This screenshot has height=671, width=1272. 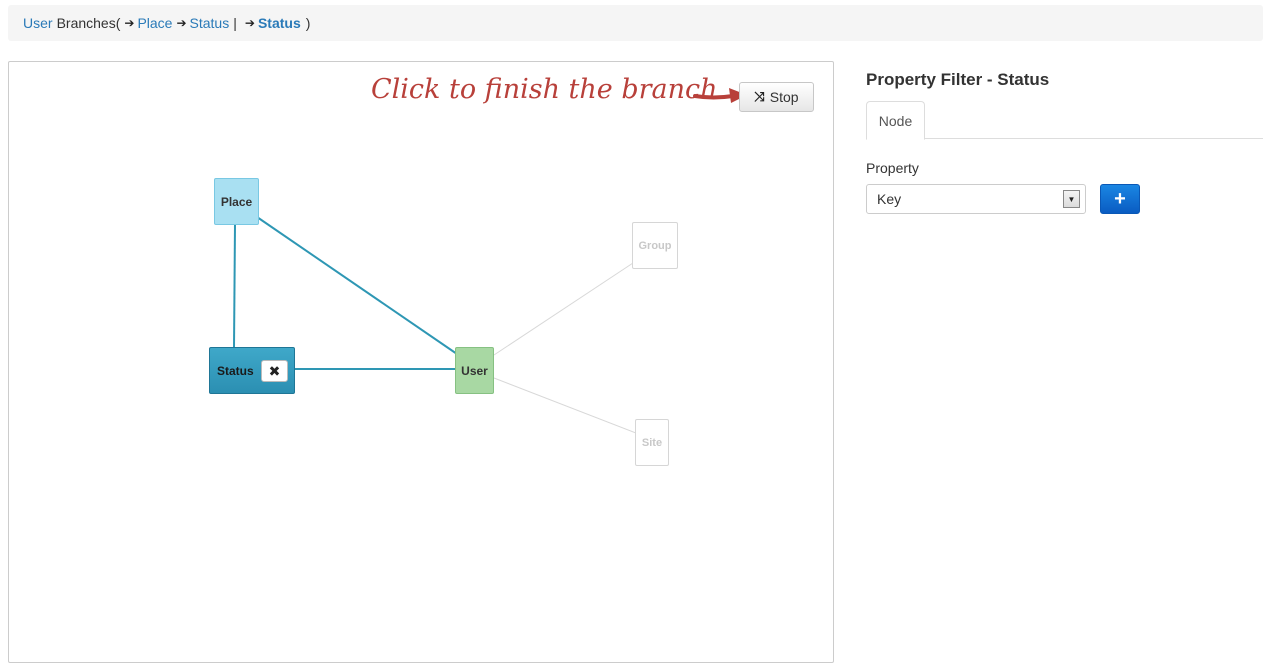 I want to click on node-user-label: User, so click(x=474, y=370).